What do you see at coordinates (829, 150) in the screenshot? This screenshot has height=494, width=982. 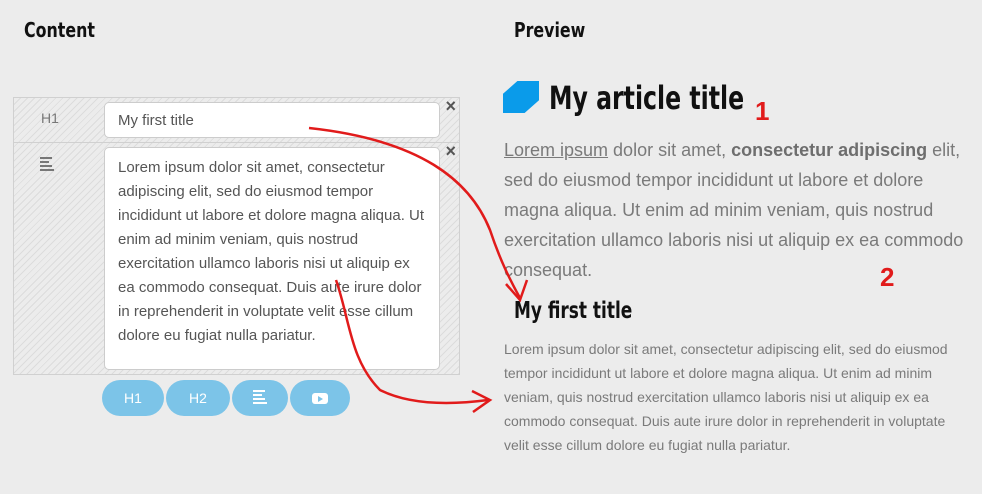 I see `intro-bold-text: consectetur adipiscing` at bounding box center [829, 150].